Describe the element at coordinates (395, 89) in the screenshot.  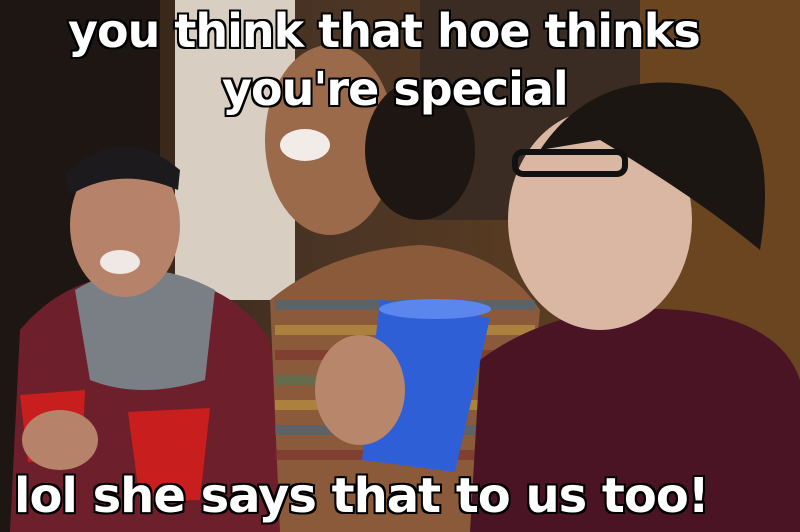
I see `top-caption-line-2: you're special` at that location.